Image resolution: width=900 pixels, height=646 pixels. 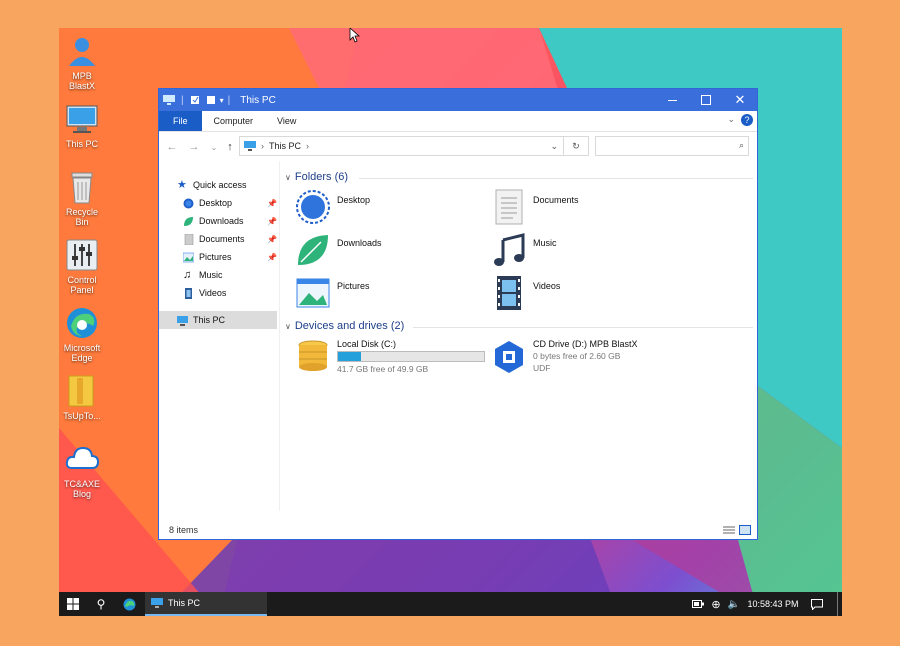 I want to click on back-arrow-icon: ←, so click(x=172, y=147).